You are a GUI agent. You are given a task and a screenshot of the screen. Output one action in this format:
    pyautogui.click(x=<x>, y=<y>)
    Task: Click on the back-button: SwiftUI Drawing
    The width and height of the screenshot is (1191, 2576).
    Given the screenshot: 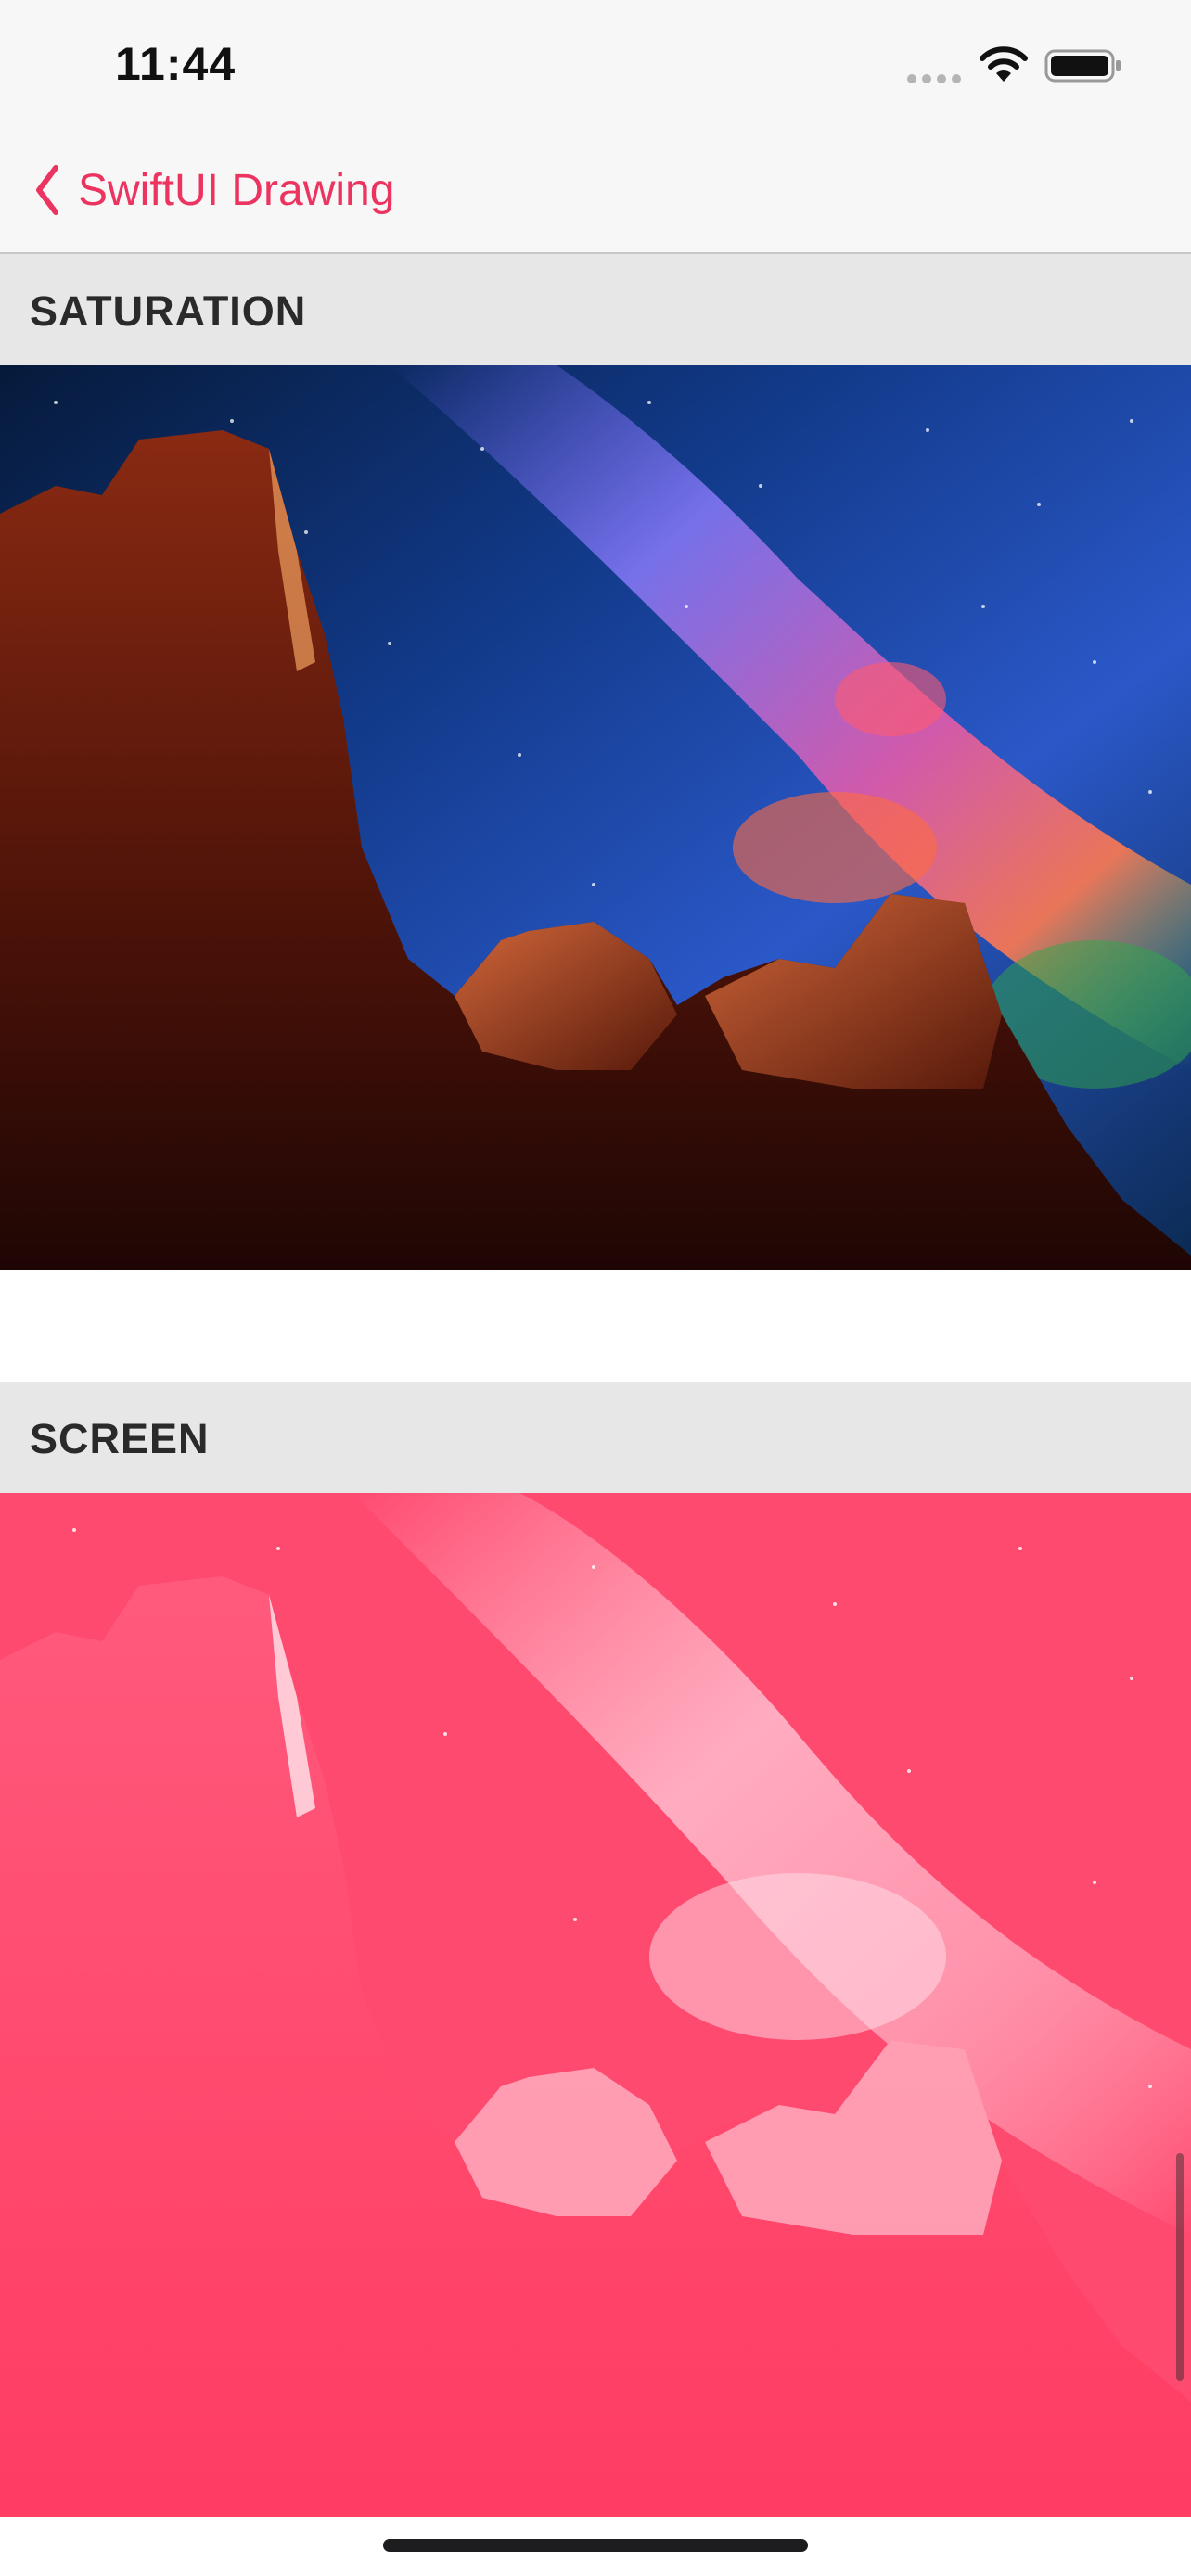 What is the action you would take?
    pyautogui.click(x=213, y=191)
    